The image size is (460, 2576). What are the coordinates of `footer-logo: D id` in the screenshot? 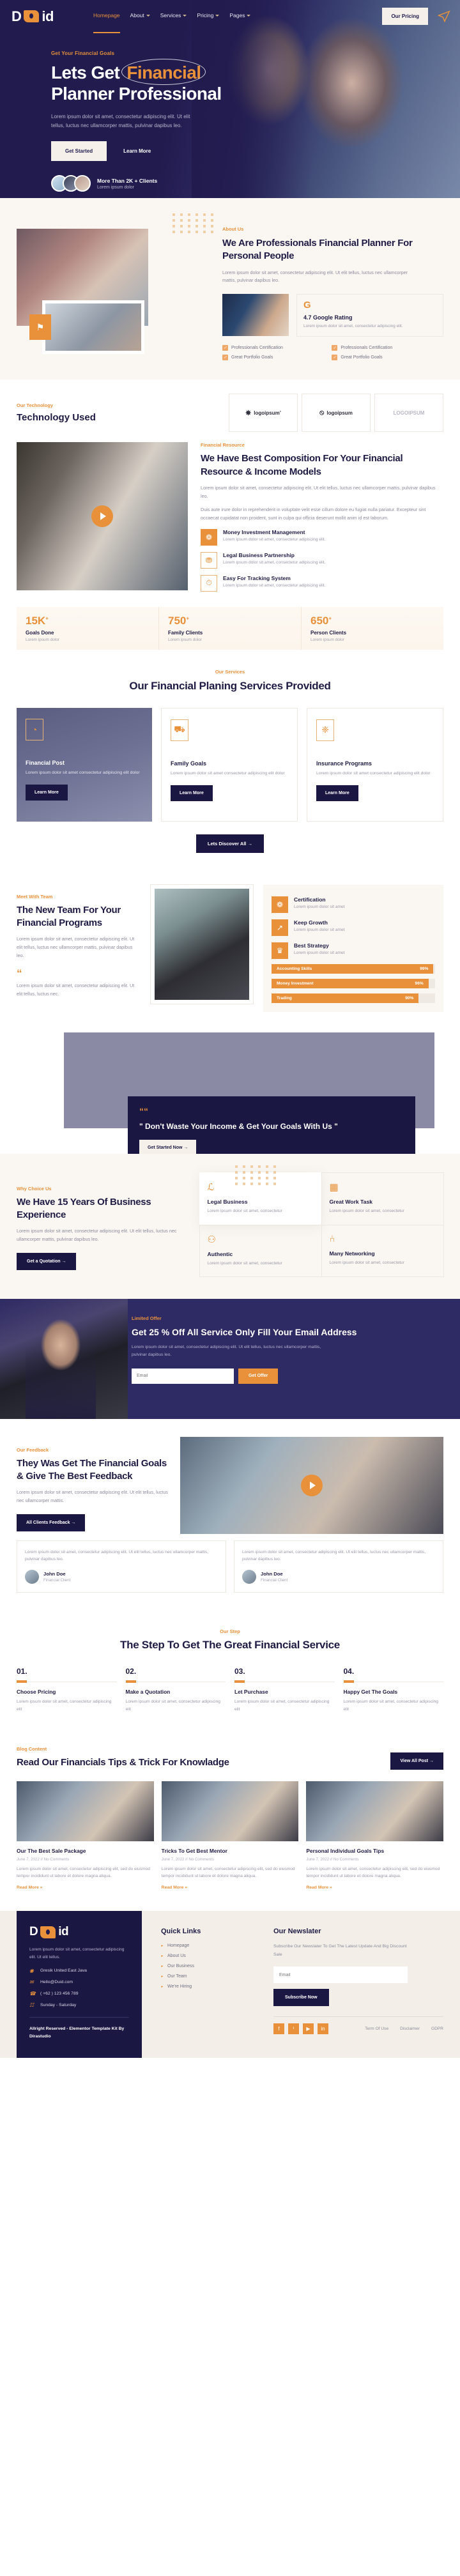 It's located at (79, 1932).